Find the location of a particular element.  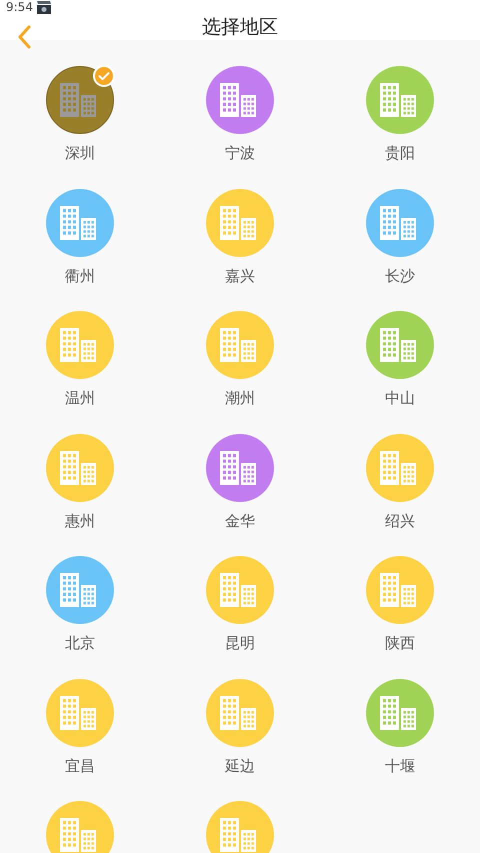

region-name: 温州 is located at coordinates (80, 398).